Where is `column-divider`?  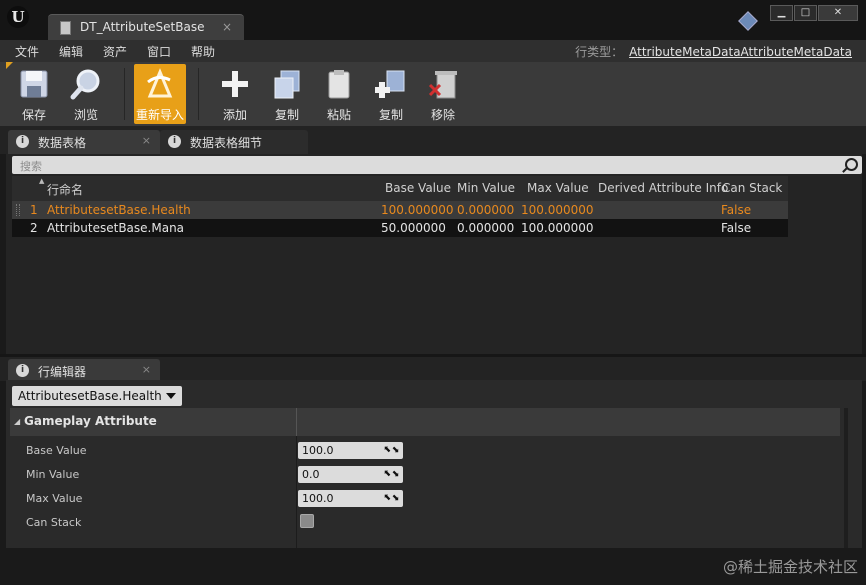 column-divider is located at coordinates (296, 422).